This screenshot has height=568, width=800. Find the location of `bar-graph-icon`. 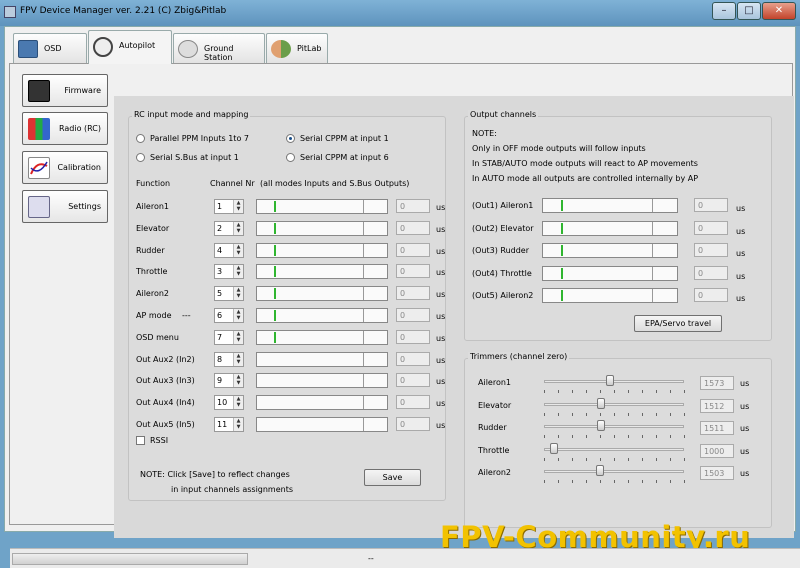

bar-graph-icon is located at coordinates (39, 129).